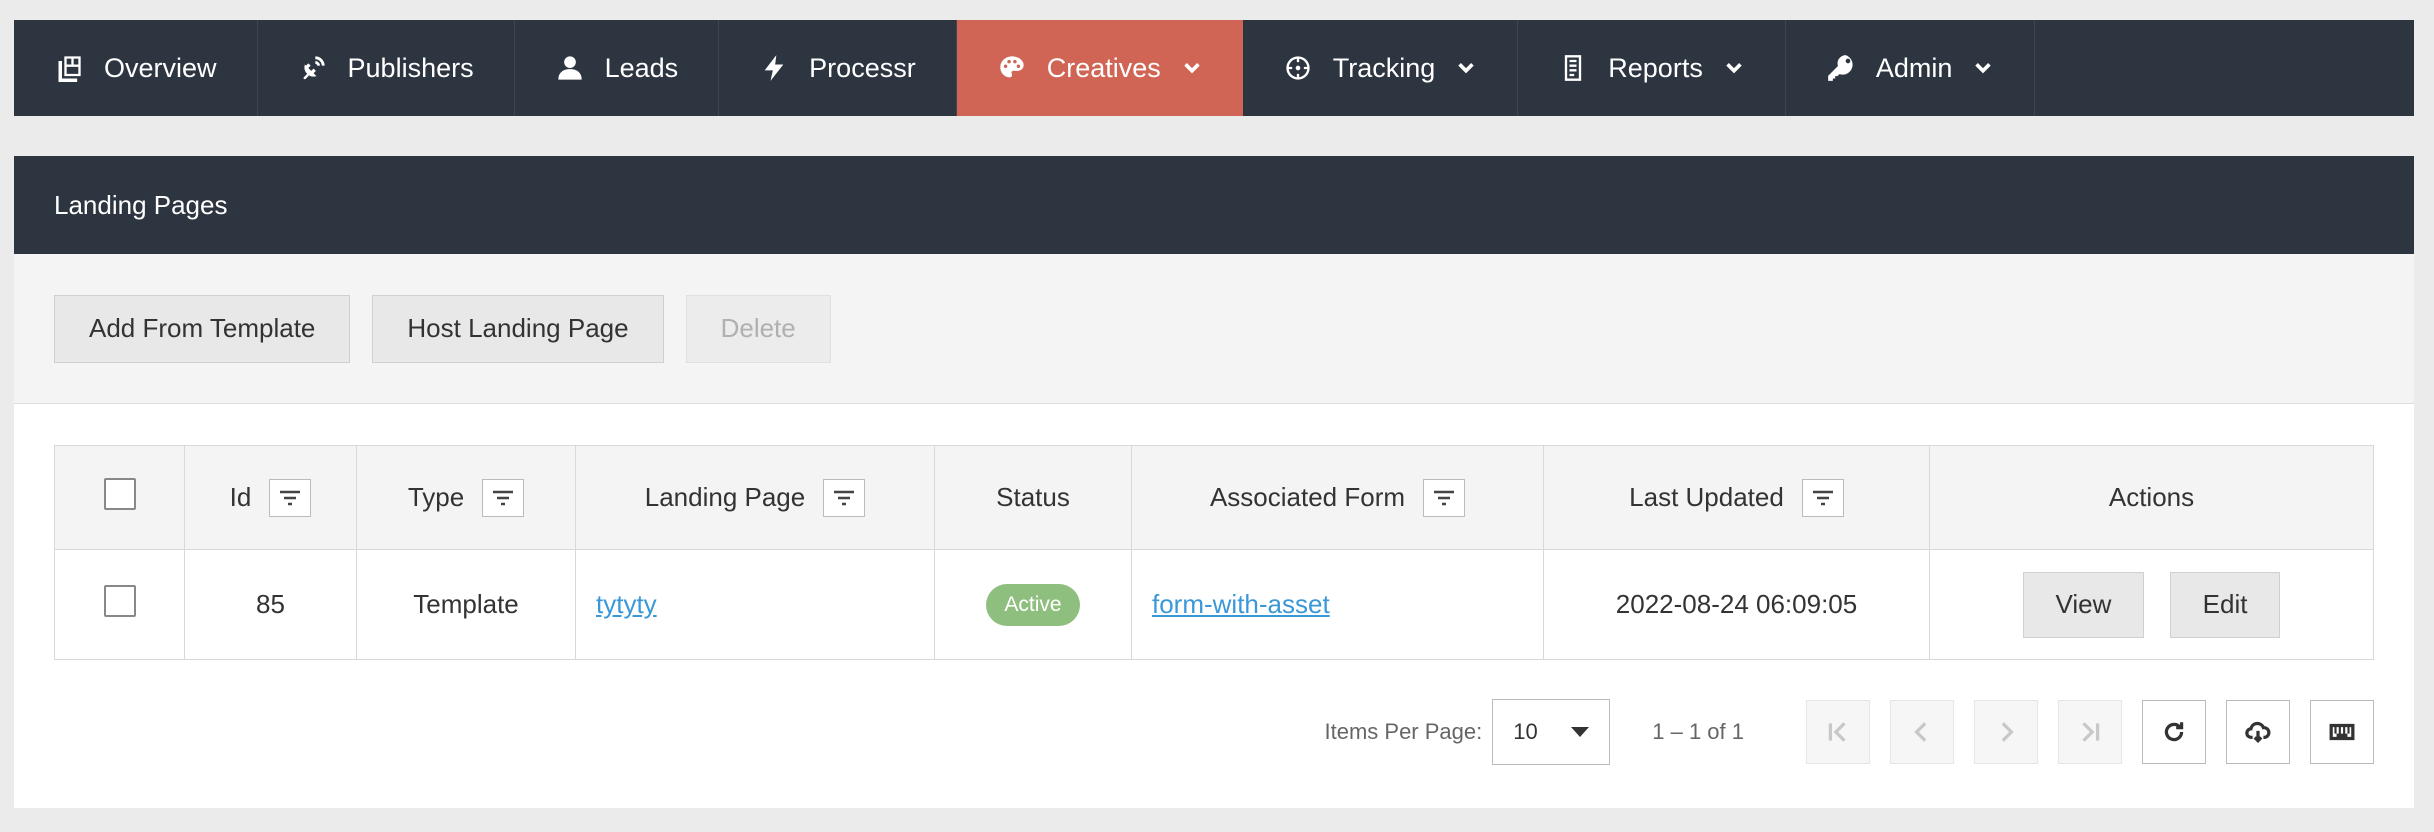 The image size is (2434, 832). I want to click on host-landing-page-button: Host Landing Page, so click(518, 328).